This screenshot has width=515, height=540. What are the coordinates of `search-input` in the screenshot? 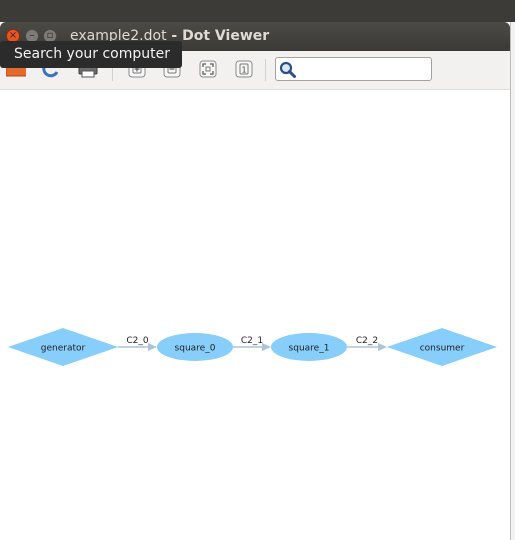 It's located at (362, 69).